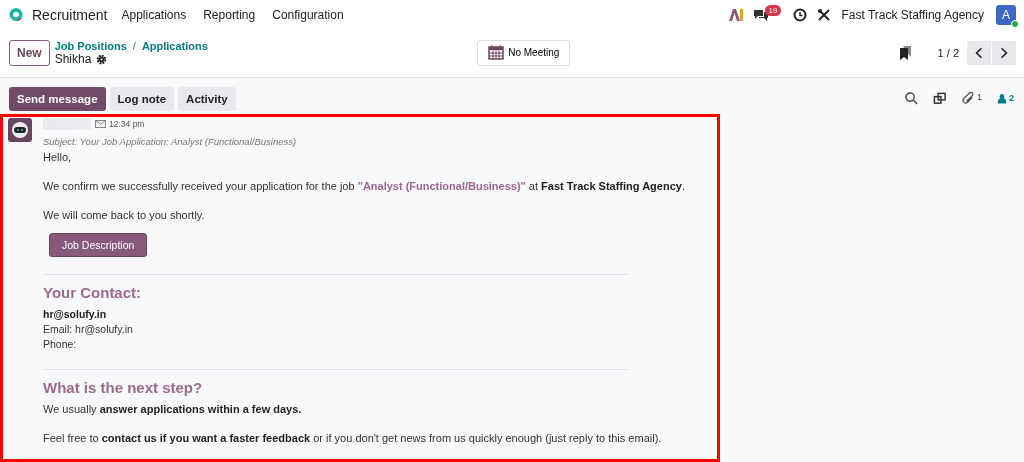 The image size is (1024, 462). Describe the element at coordinates (73, 59) in the screenshot. I see `record-name: Shikha` at that location.